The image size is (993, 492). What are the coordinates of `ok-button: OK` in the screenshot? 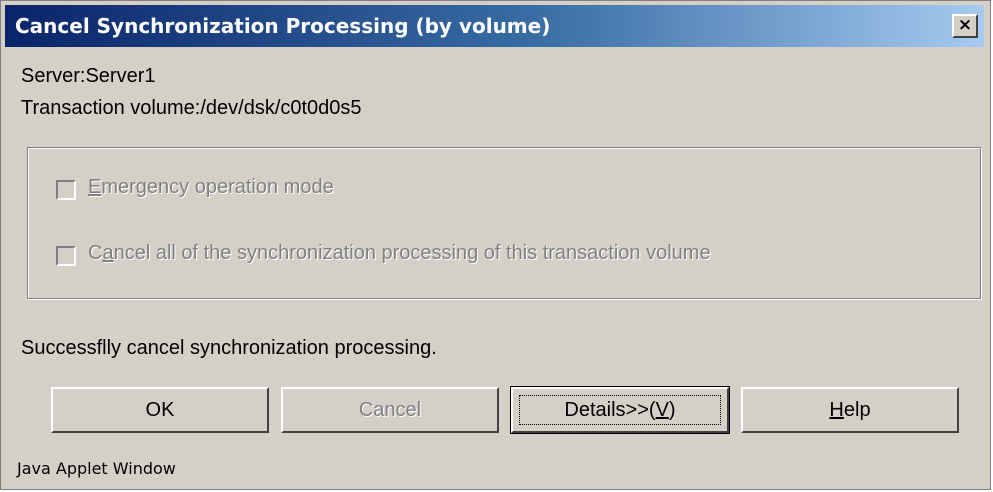 It's located at (160, 410).